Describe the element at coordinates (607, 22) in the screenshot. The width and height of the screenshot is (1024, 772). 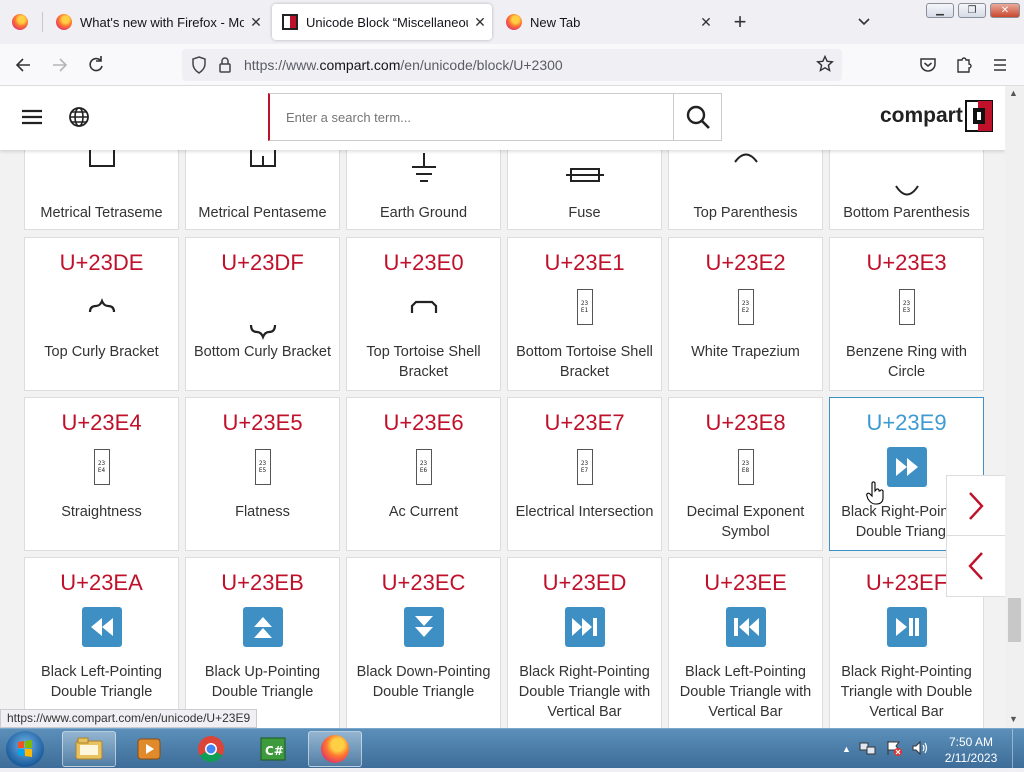
I see `tab-new-tab: New Tab ✕` at that location.